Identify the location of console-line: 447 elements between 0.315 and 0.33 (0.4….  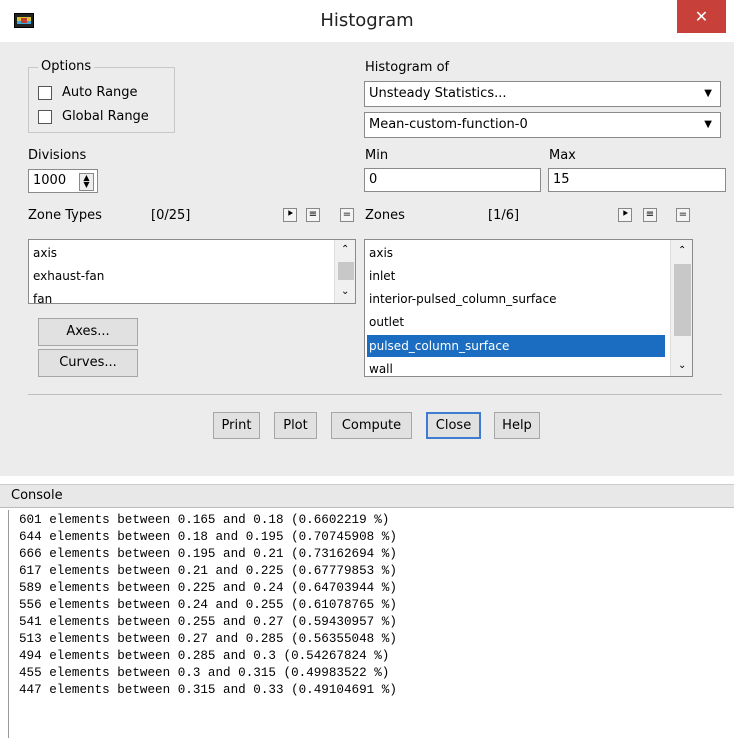
(208, 690).